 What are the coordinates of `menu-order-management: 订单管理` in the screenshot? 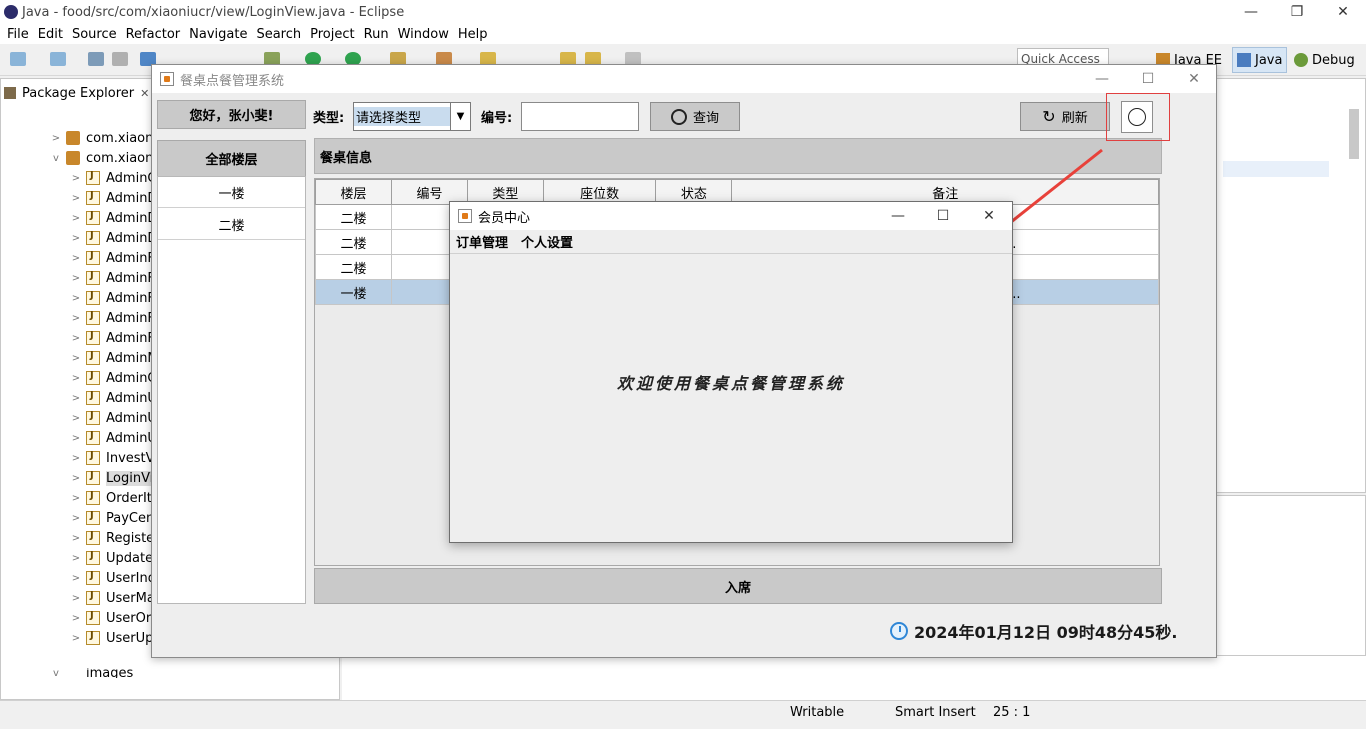 It's located at (482, 241).